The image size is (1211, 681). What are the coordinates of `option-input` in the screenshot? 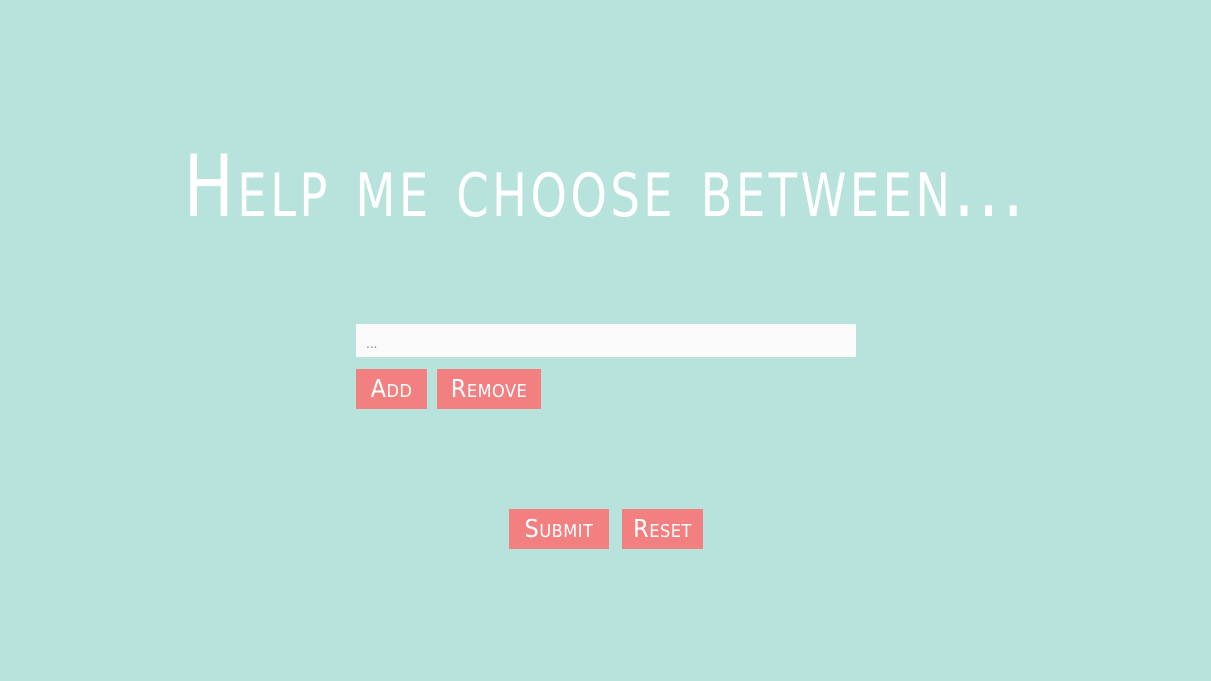 It's located at (606, 340).